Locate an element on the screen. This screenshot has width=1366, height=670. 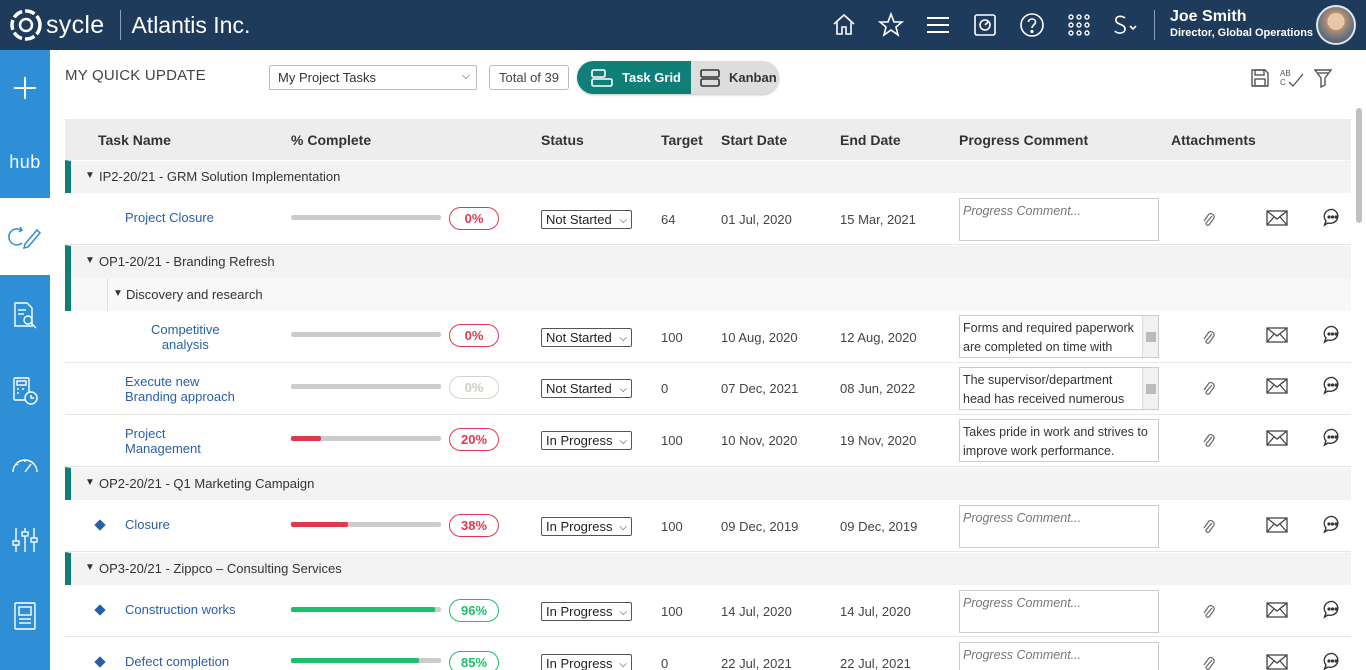
help-icon is located at coordinates (1031, 25).